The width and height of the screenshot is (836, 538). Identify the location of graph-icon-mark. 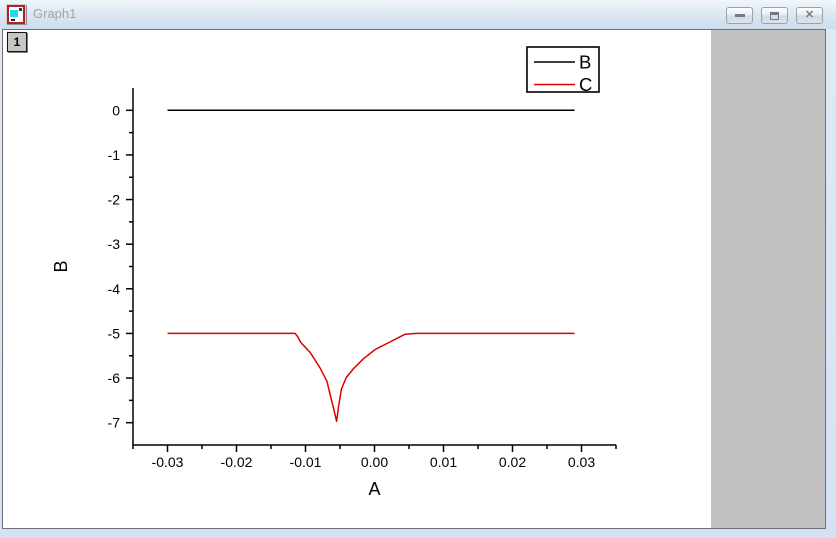
(13, 20).